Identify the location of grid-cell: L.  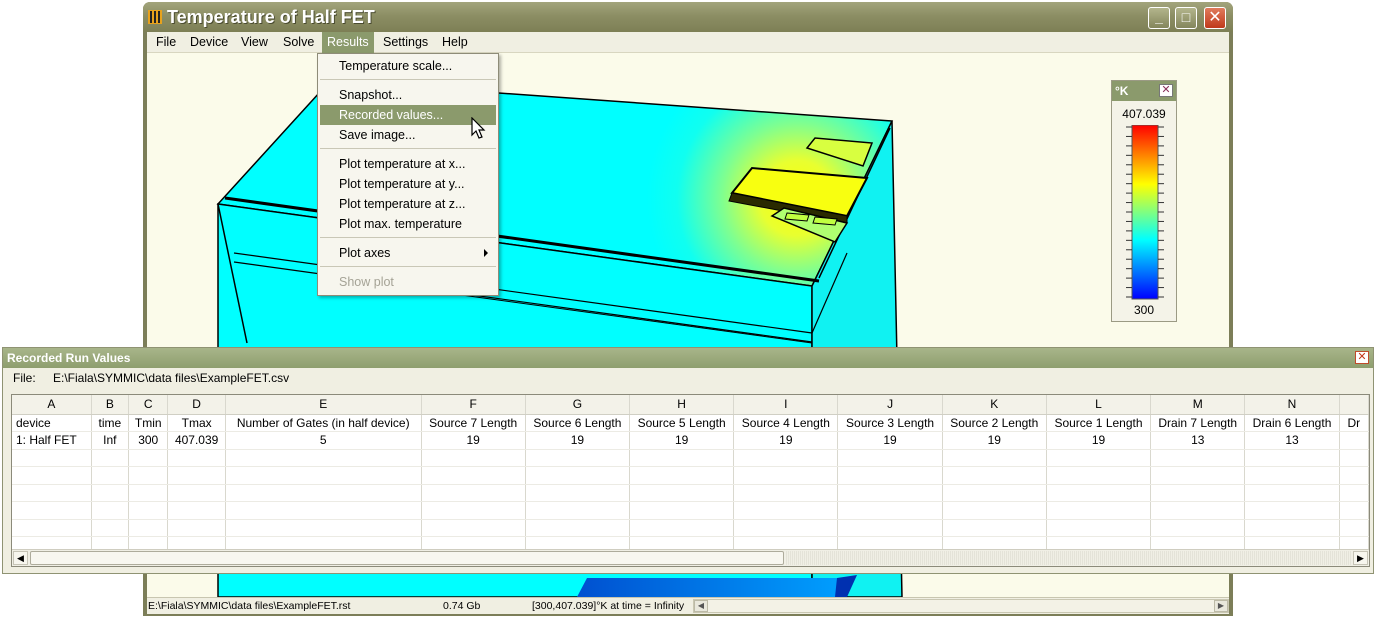
(1099, 405).